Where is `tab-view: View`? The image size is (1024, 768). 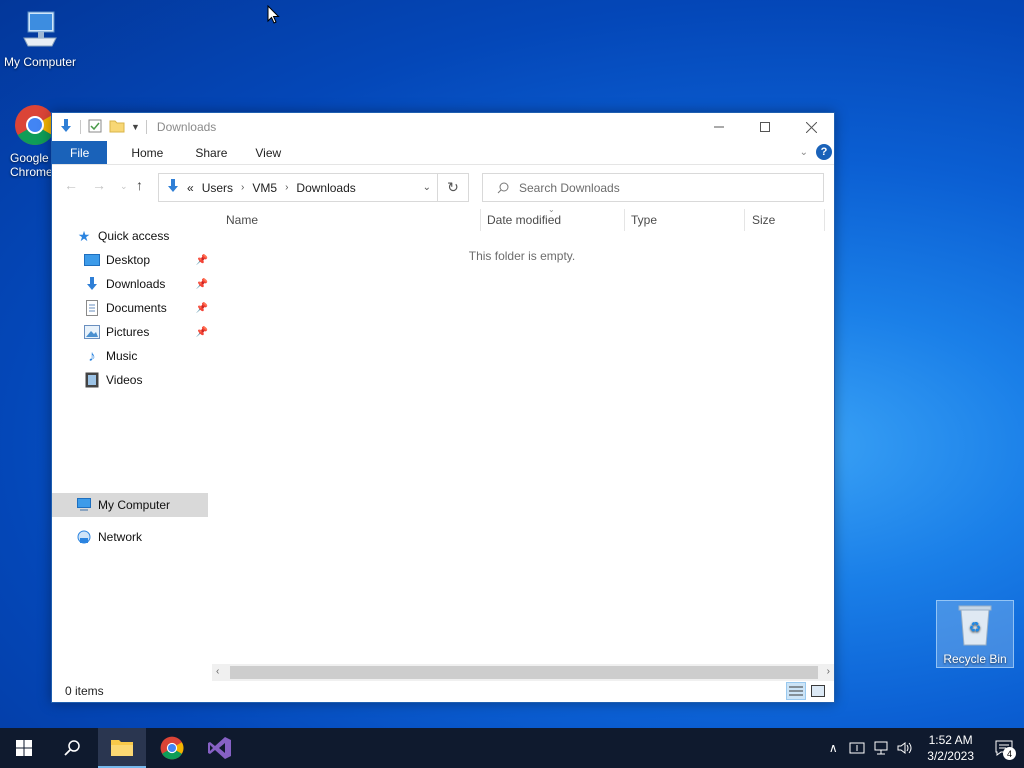 tab-view: View is located at coordinates (266, 152).